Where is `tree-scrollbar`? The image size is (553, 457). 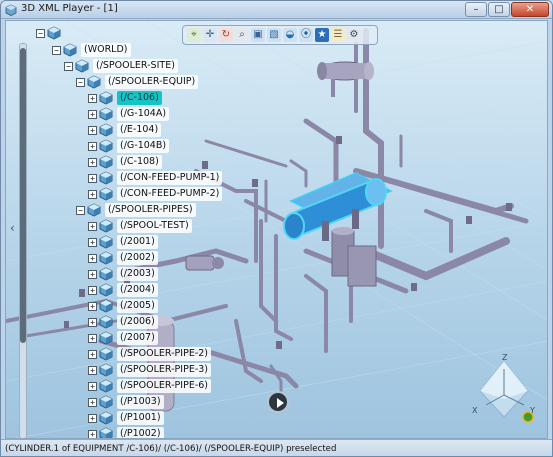
tree-scrollbar is located at coordinates (23, 240).